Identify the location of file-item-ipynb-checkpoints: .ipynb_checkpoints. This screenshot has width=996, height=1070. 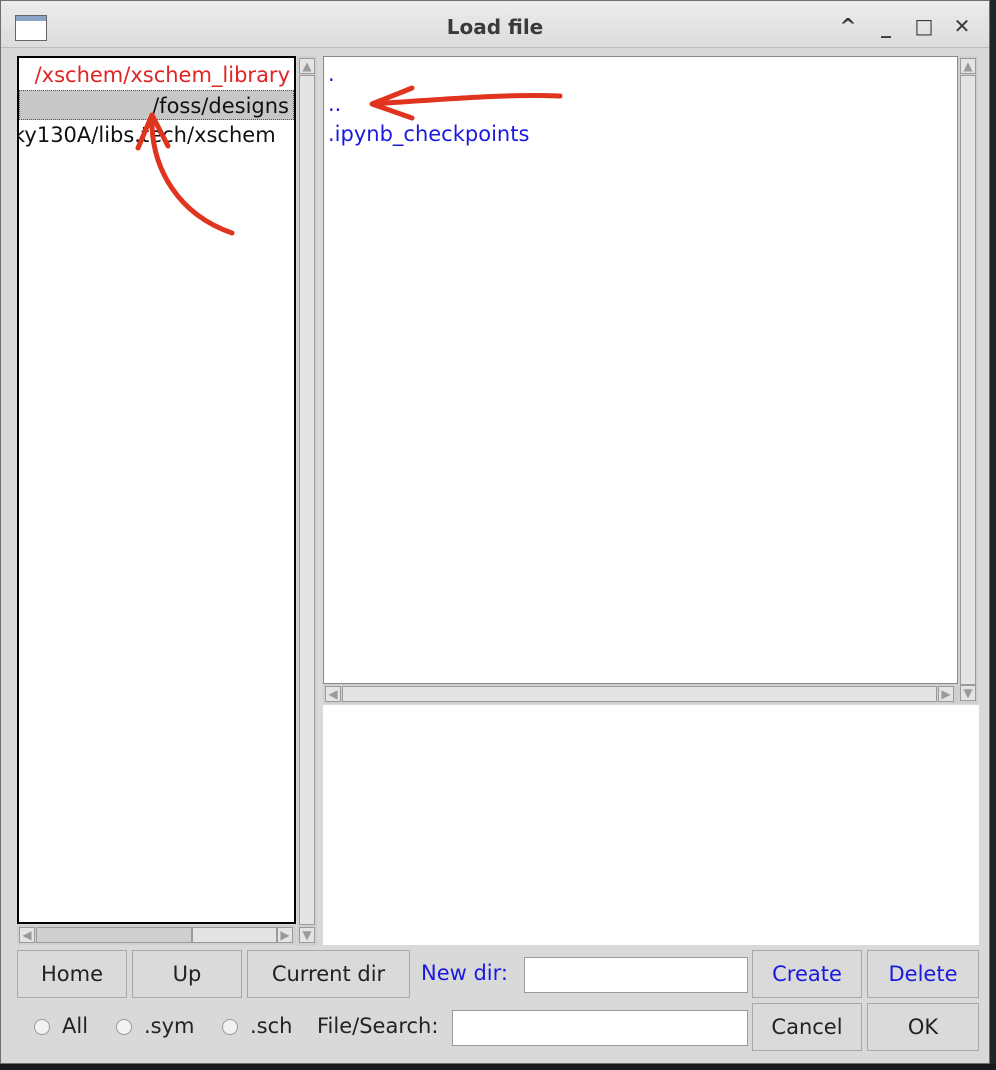
(428, 134).